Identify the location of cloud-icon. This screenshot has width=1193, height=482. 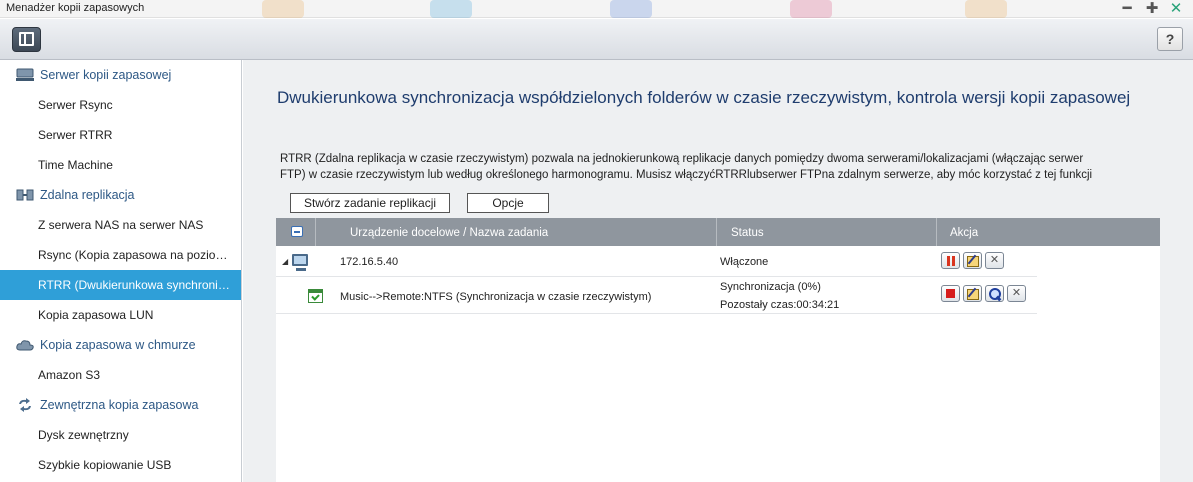
(25, 345).